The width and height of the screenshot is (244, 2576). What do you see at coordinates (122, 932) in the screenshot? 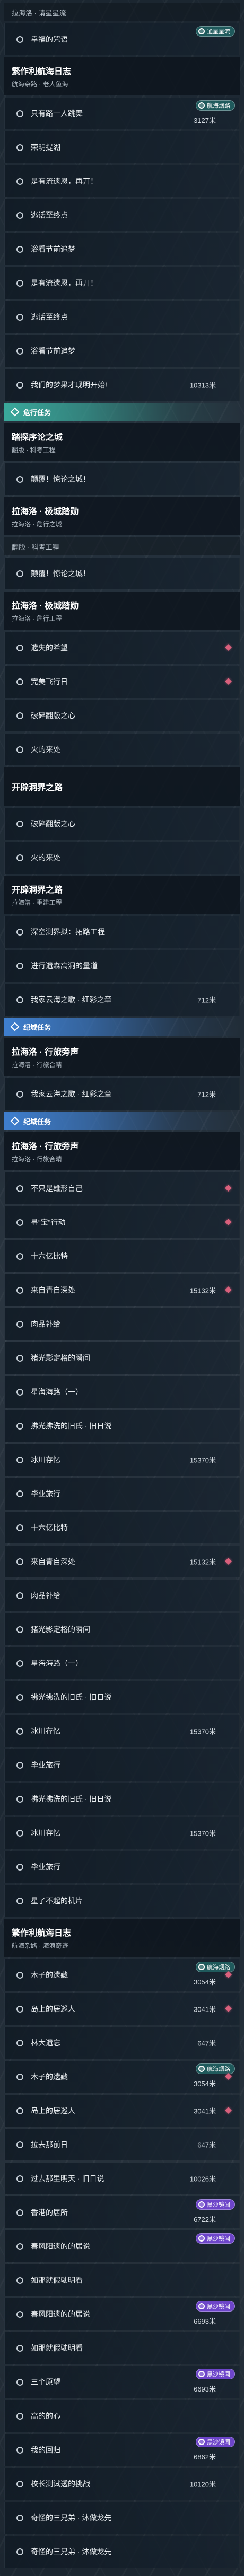
I see `quest-item: 深空测界拟：拓路工程` at bounding box center [122, 932].